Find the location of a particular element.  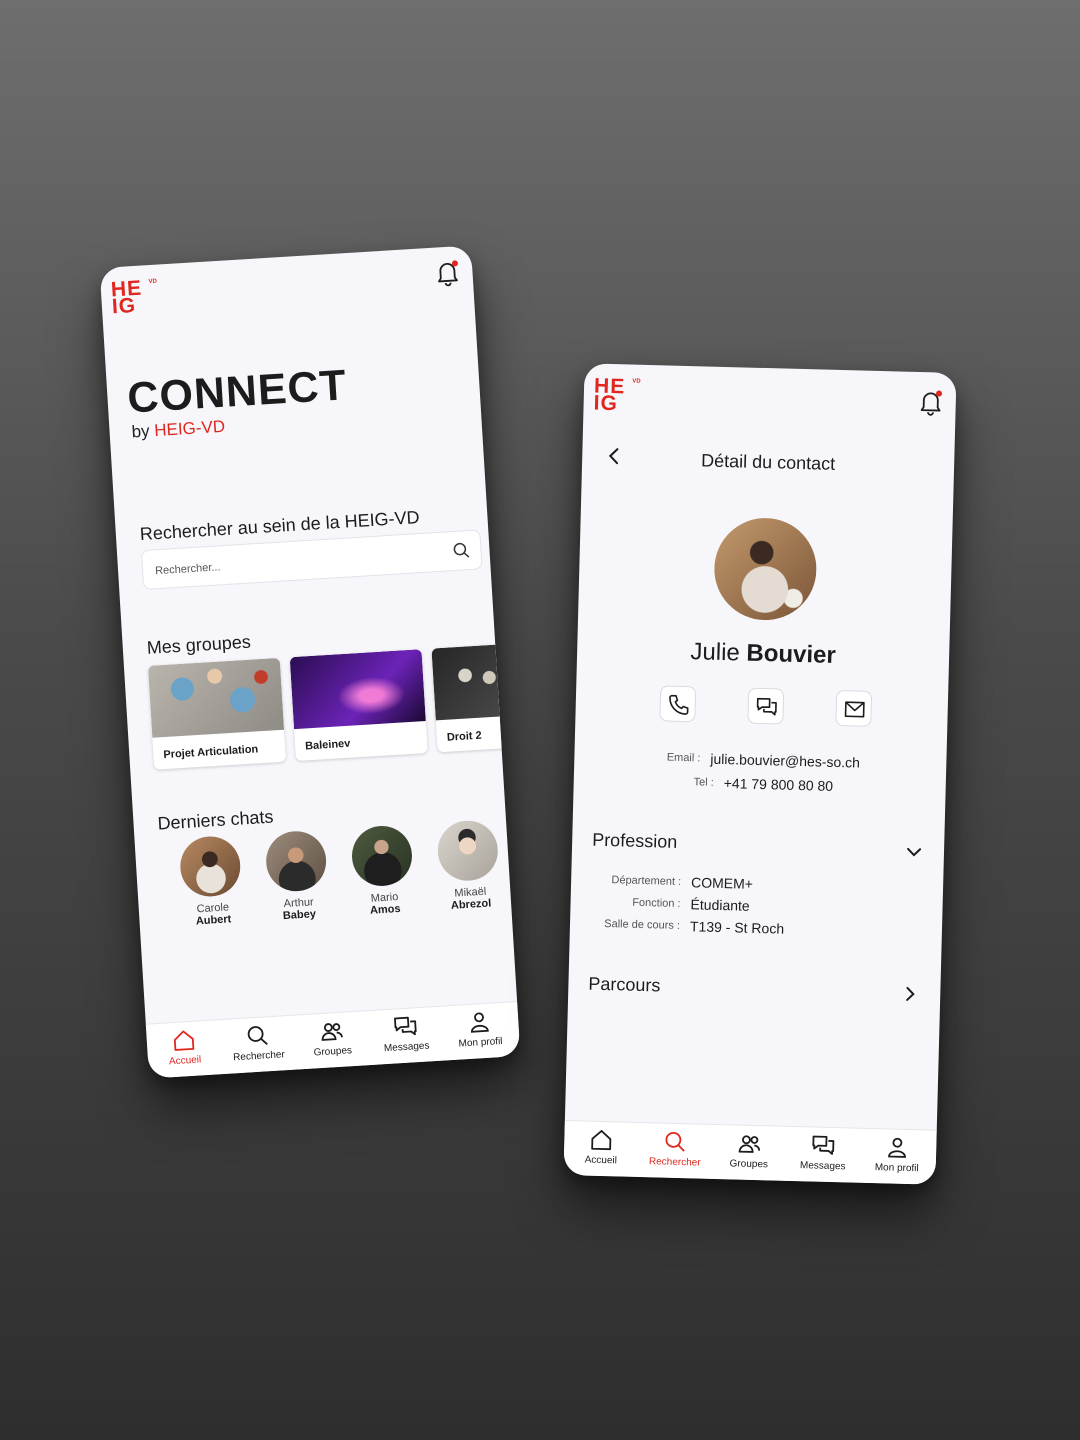

chat-contact: Carole Aubert is located at coordinates (211, 881).